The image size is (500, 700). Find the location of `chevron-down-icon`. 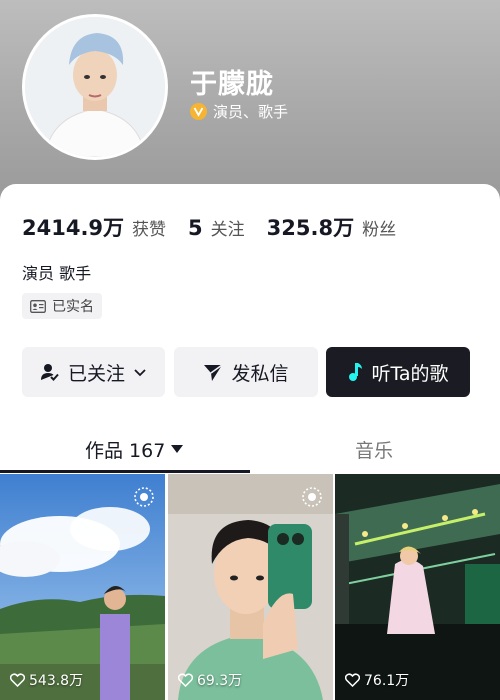

chevron-down-icon is located at coordinates (140, 373).